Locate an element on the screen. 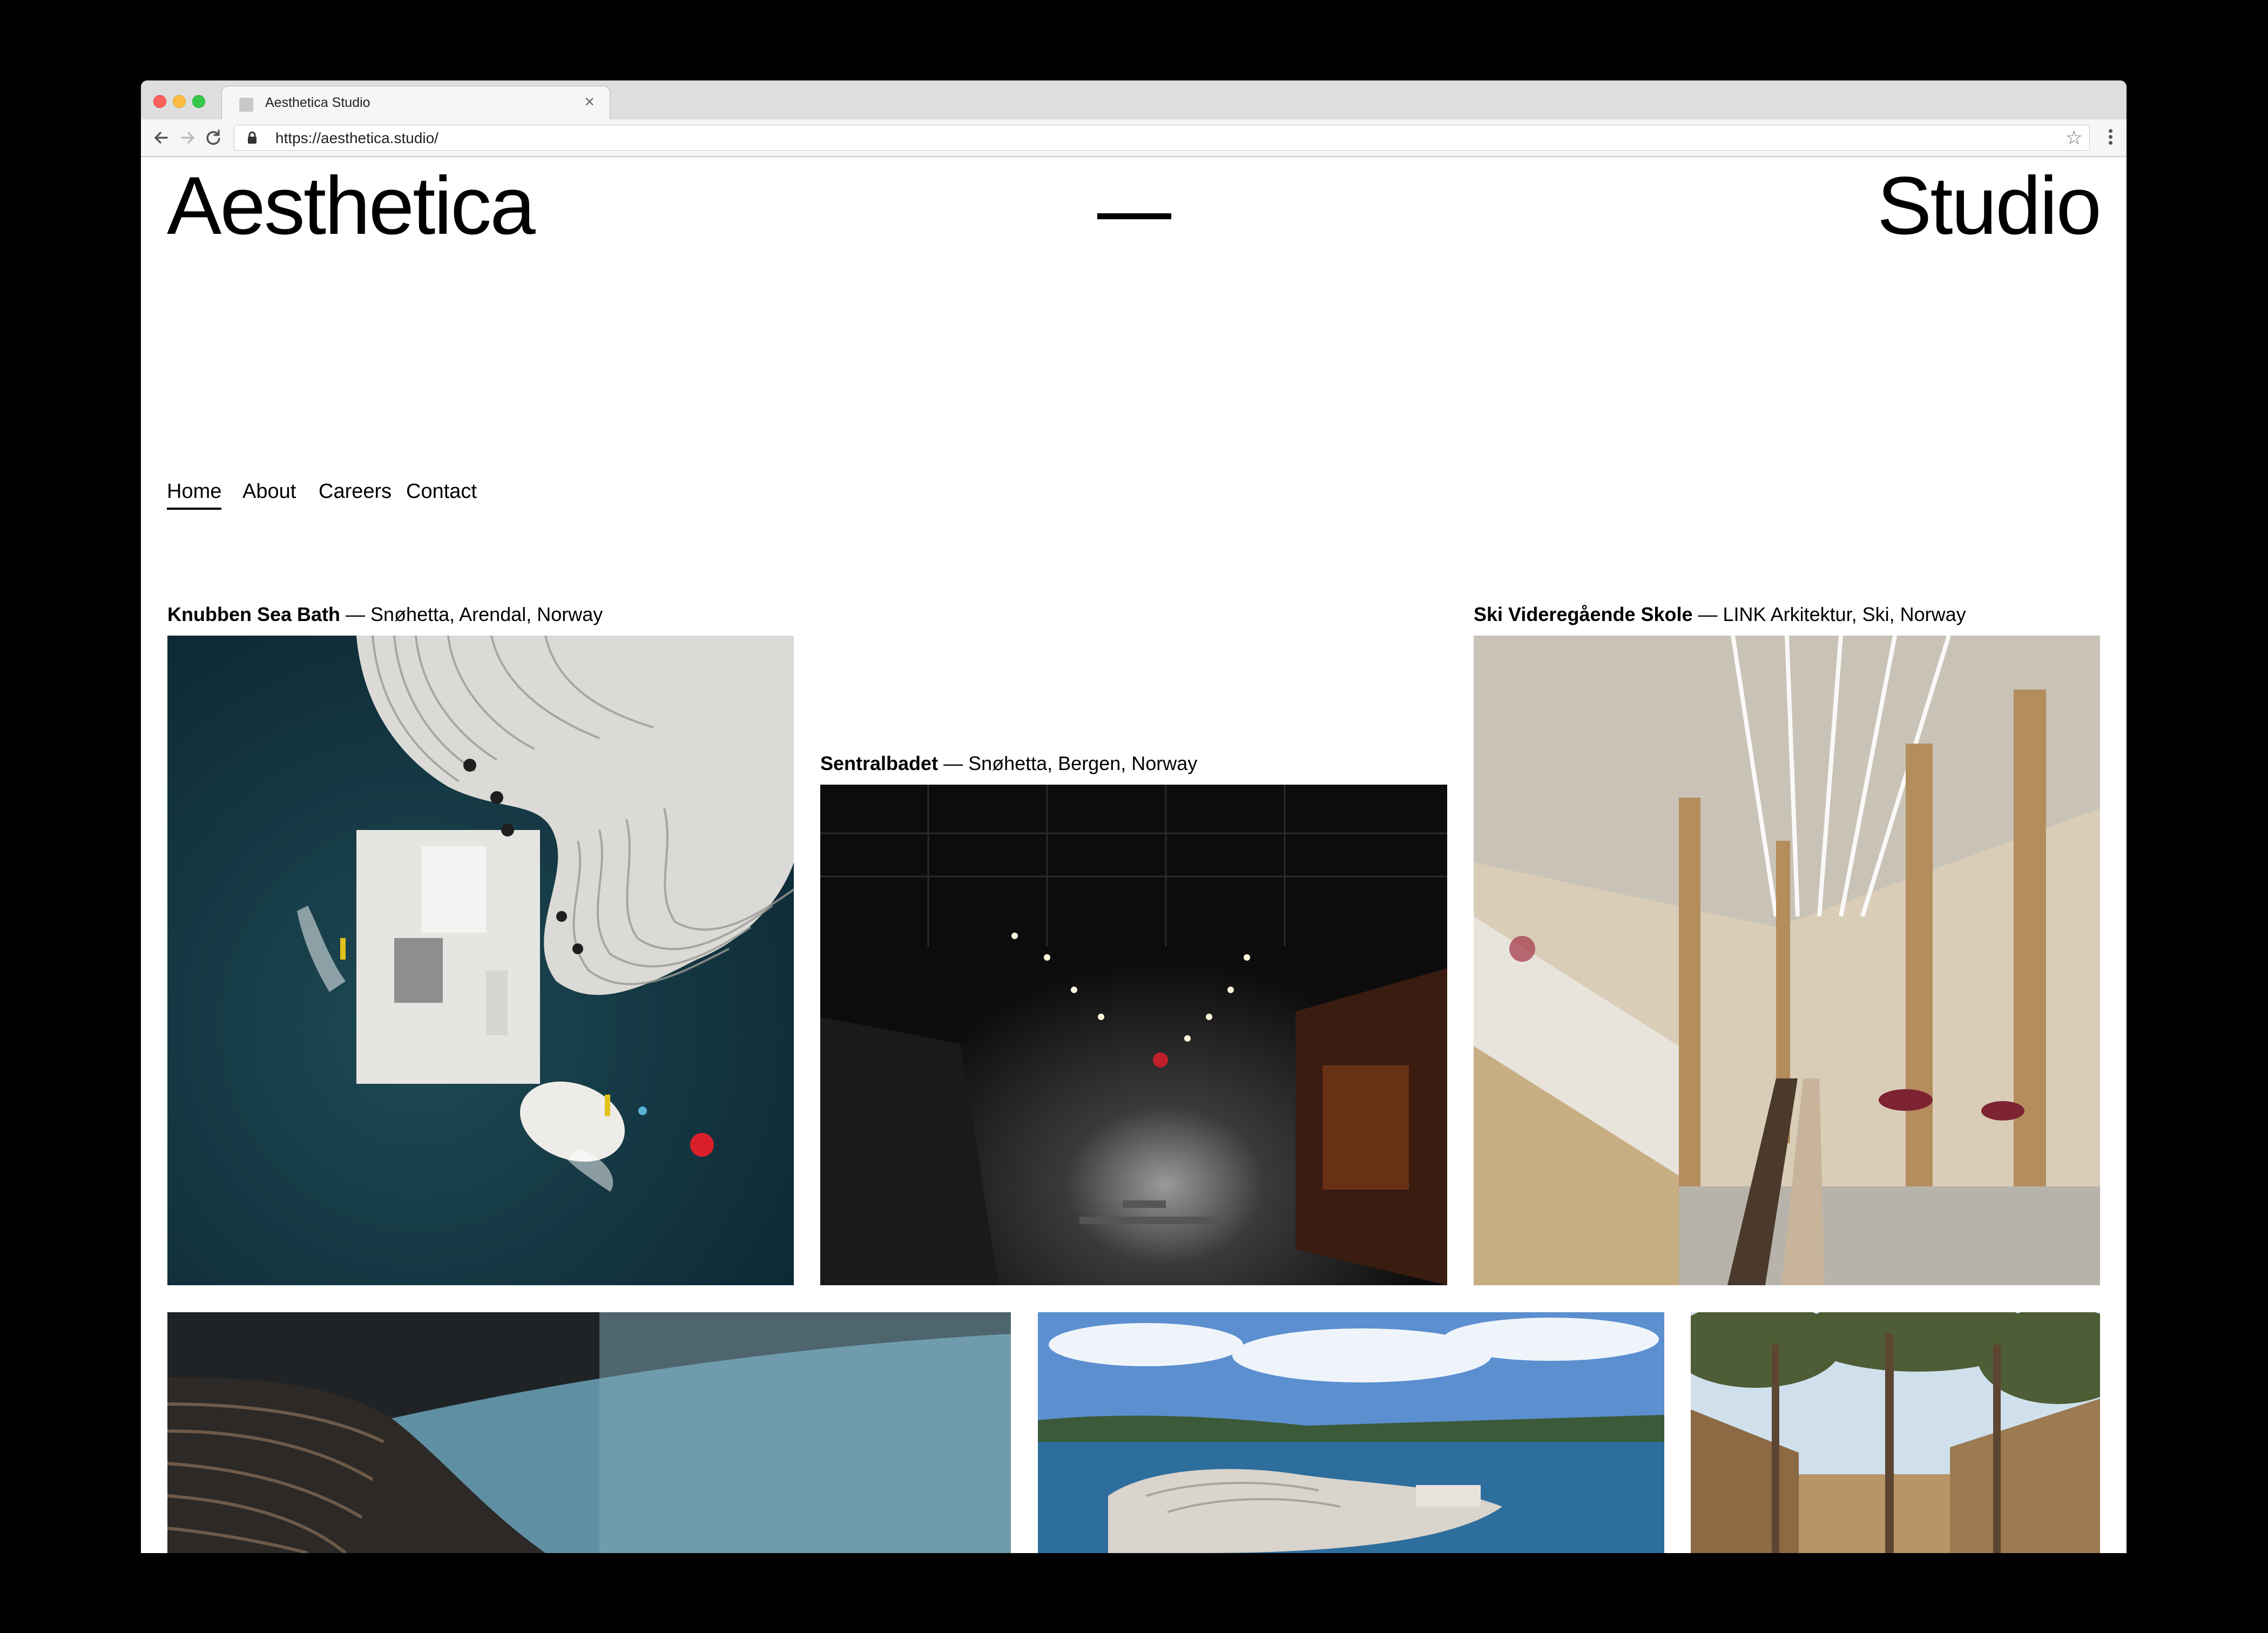 The image size is (2268, 1633). bookmark-star-icon: ☆ is located at coordinates (2074, 137).